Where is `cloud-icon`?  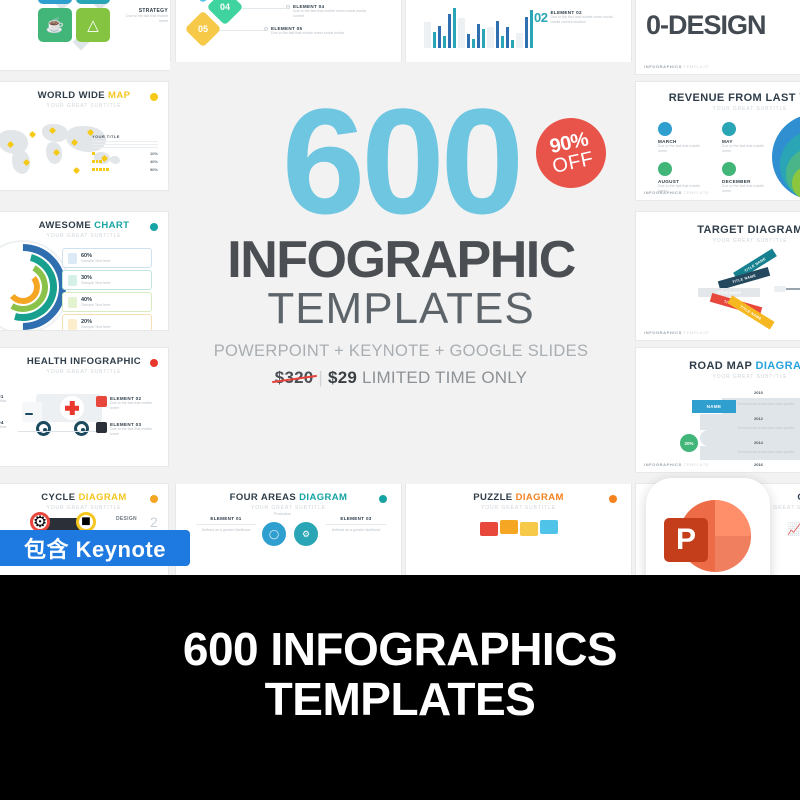 cloud-icon is located at coordinates (665, 129).